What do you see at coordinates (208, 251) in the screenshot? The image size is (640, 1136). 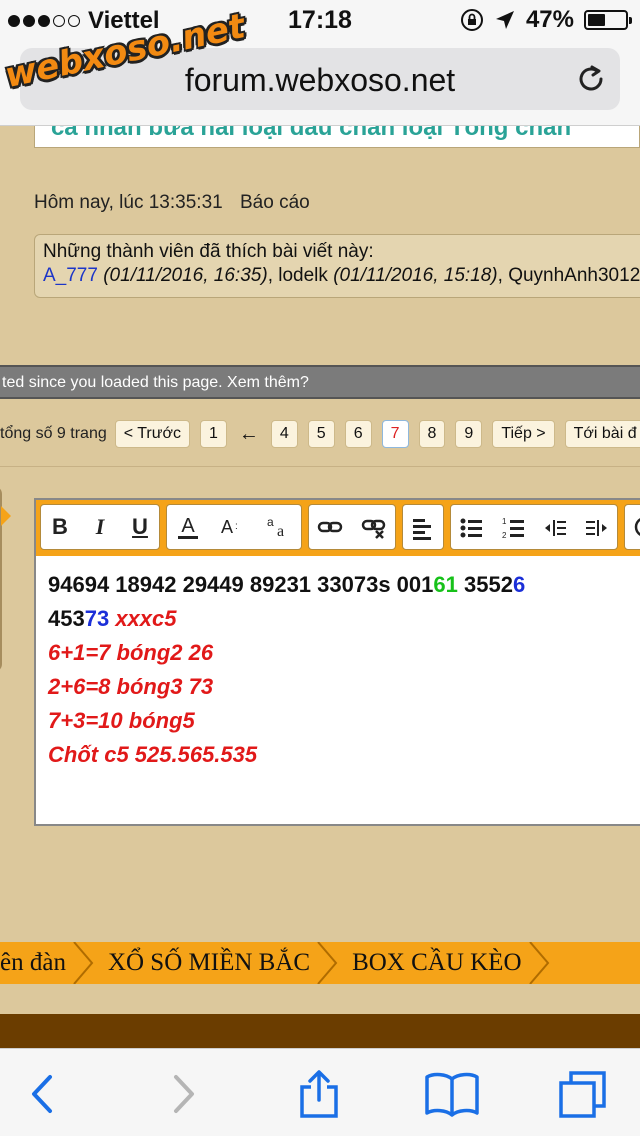 I see `likes-title: Những thành viên đã thích bài viết này:` at bounding box center [208, 251].